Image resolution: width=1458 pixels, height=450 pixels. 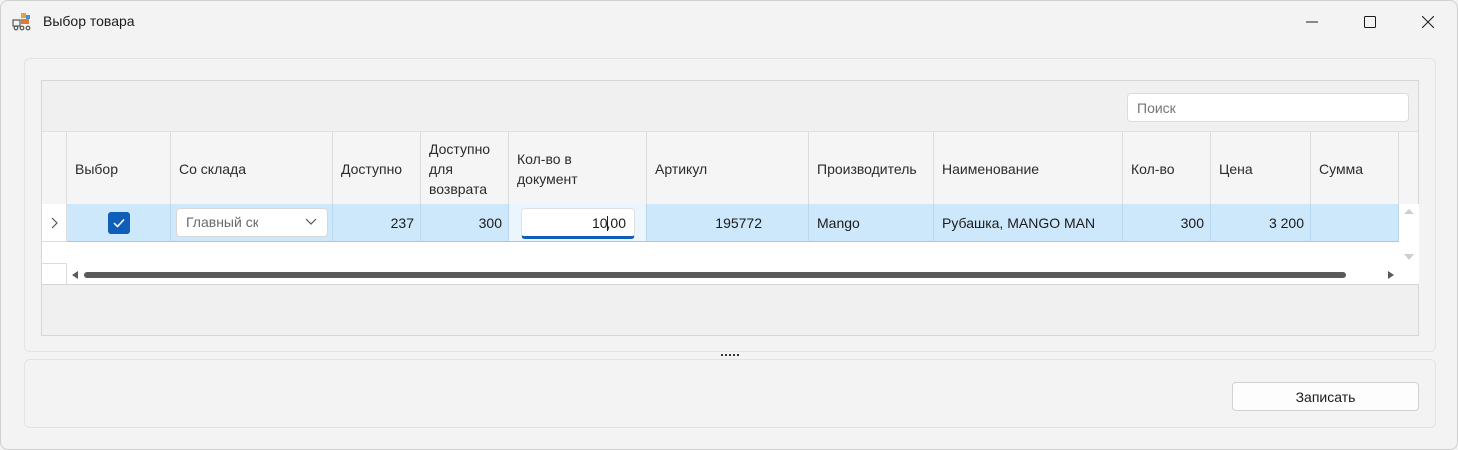 I want to click on scroll-left-icon, so click(x=75, y=275).